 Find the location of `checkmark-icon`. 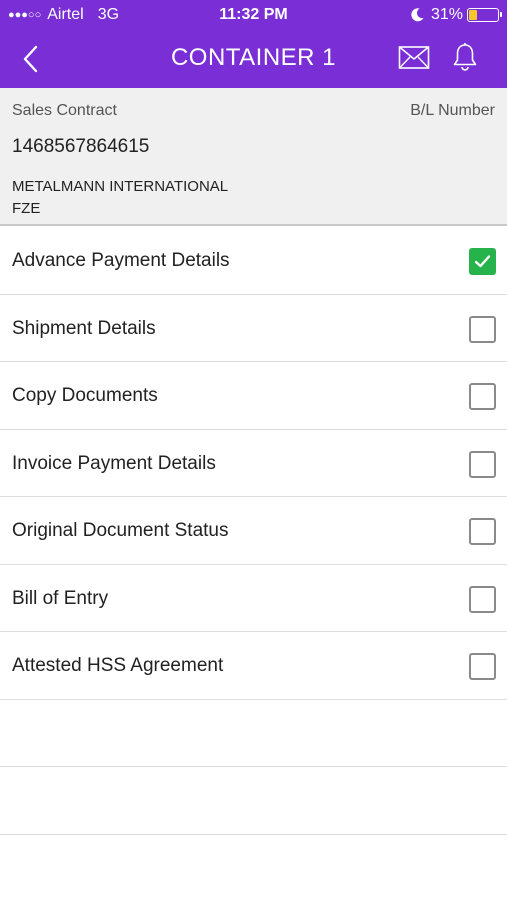

checkmark-icon is located at coordinates (482, 261).